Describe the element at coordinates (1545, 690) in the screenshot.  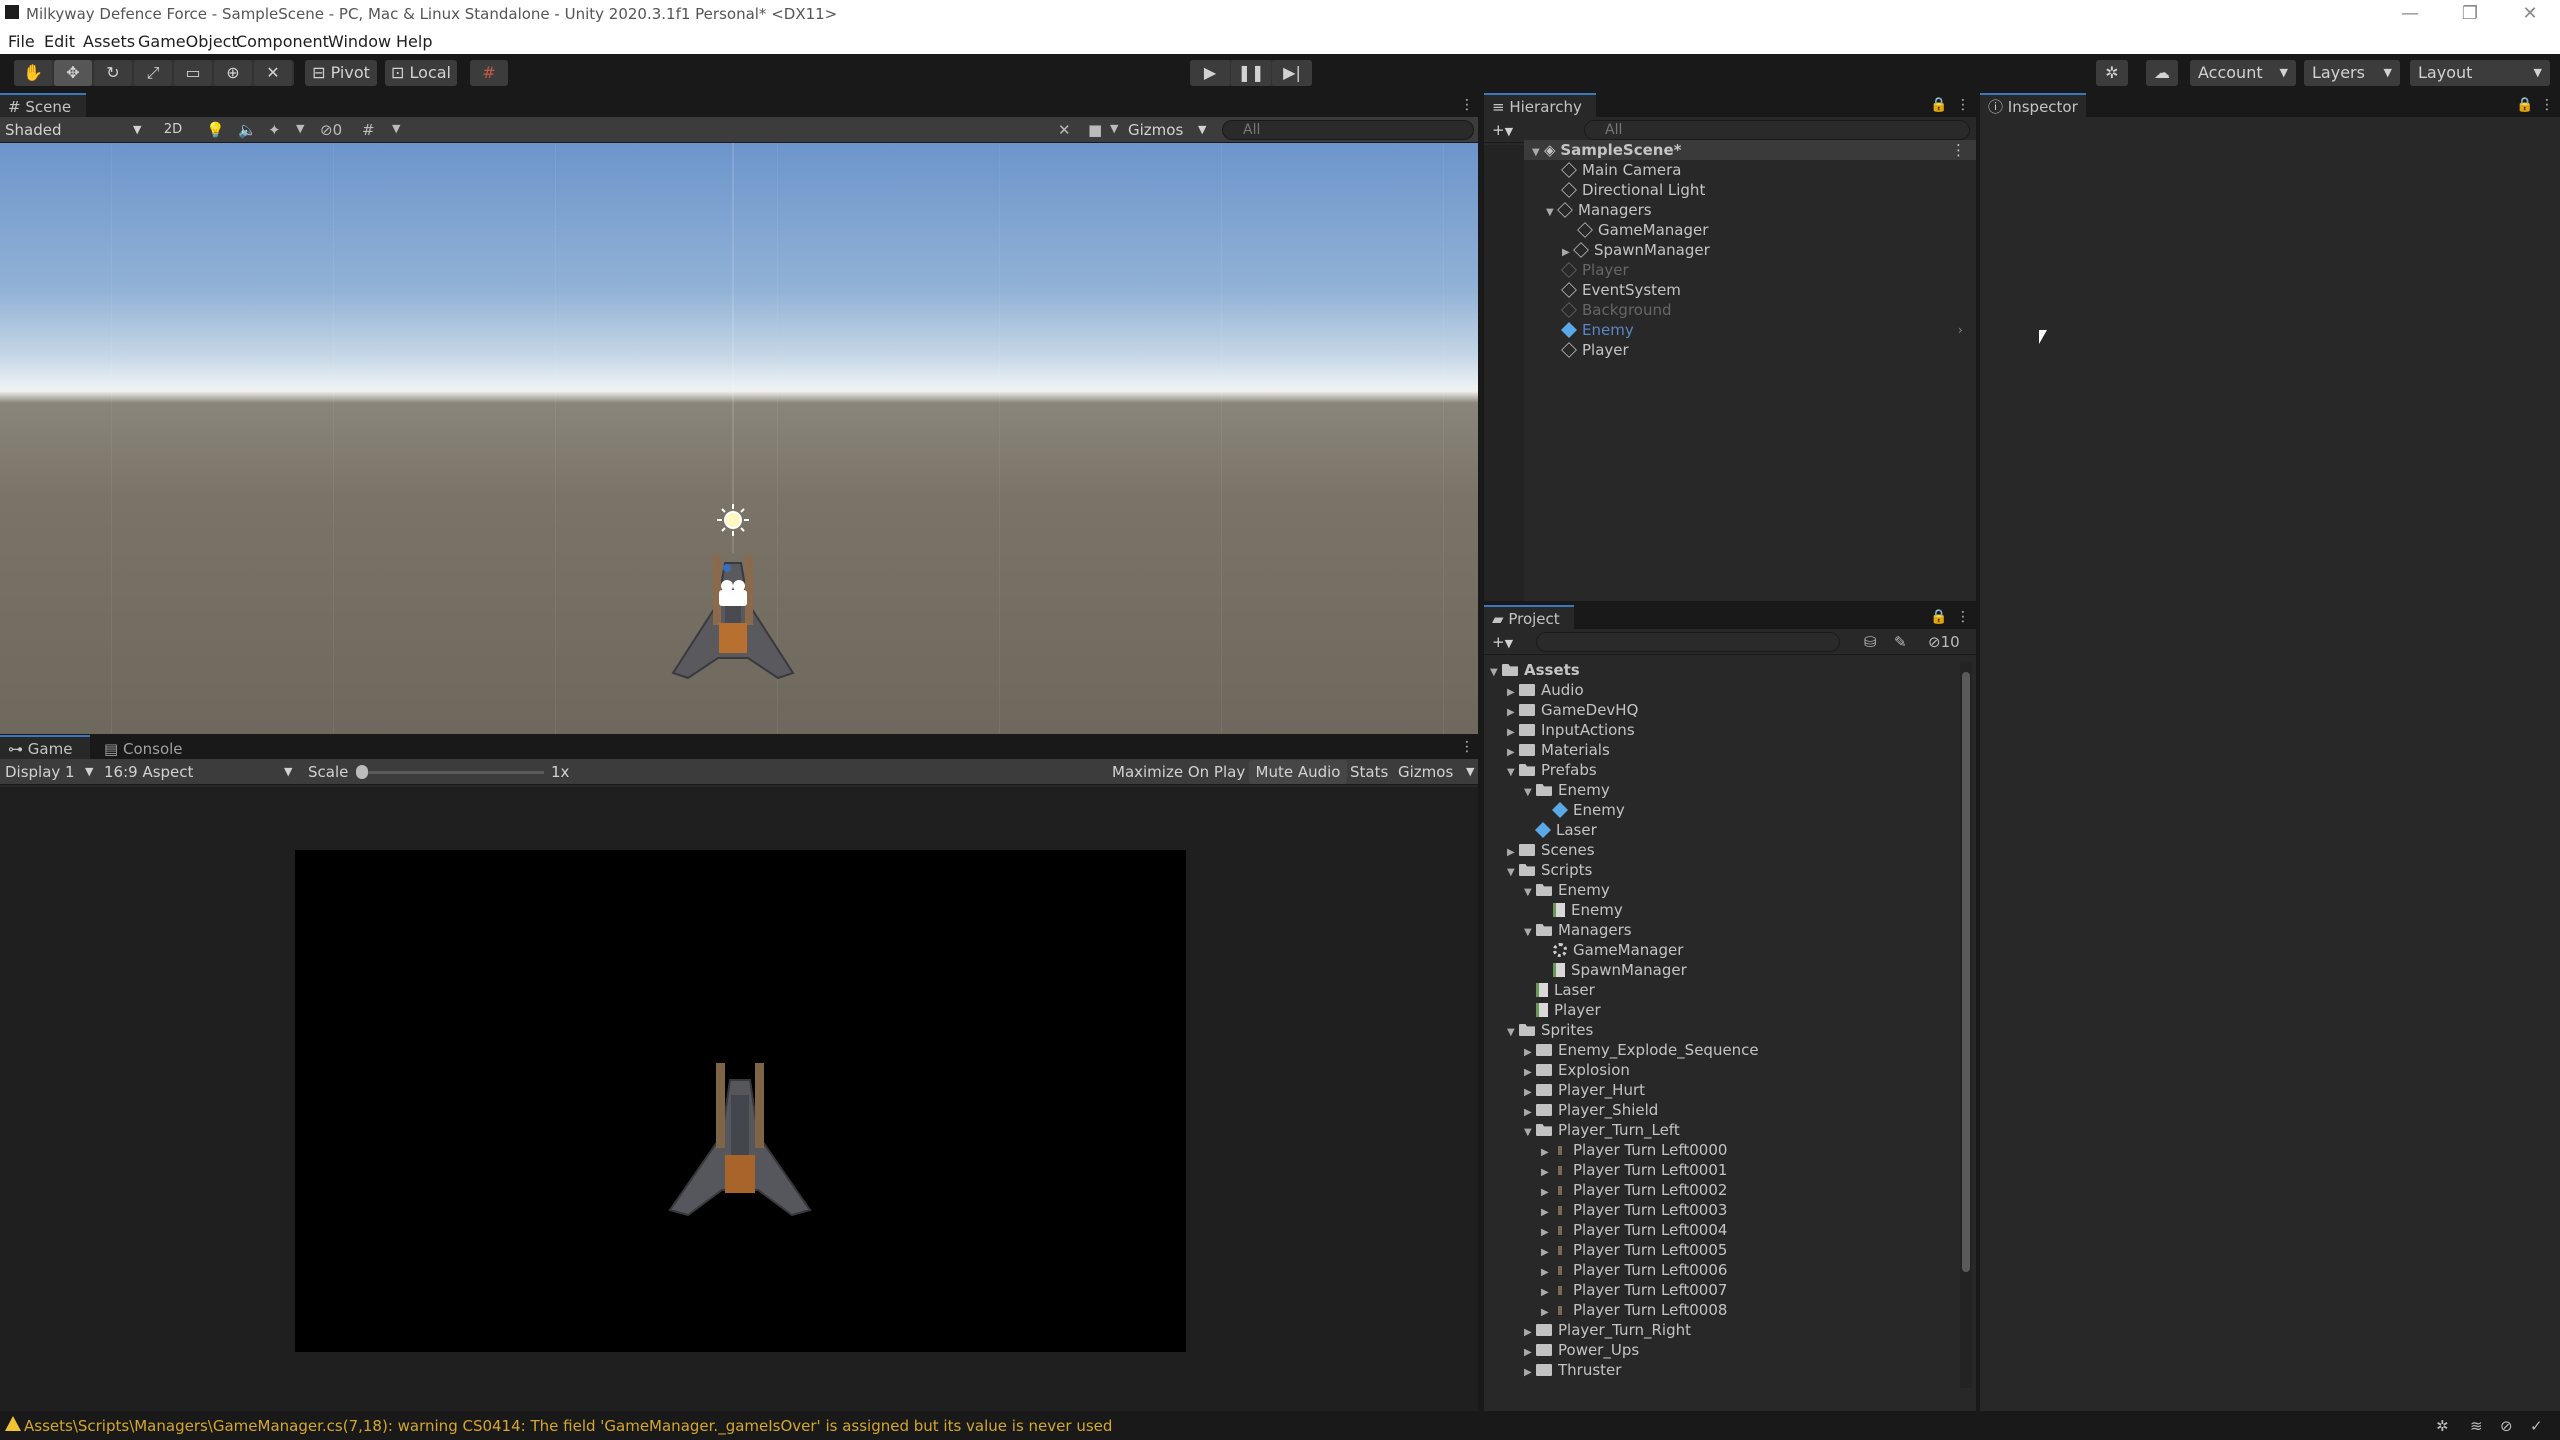
I see `project-item-audio: ▶ Audio` at that location.